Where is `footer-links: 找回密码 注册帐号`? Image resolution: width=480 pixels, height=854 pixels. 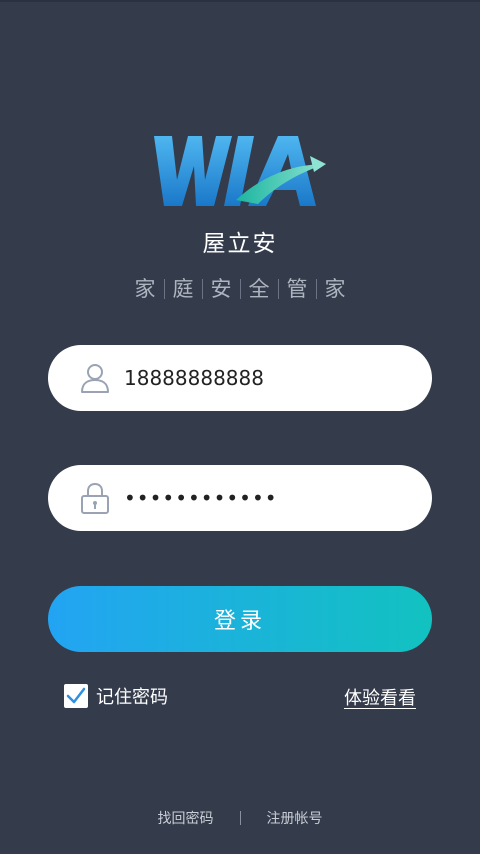
footer-links: 找回密码 注册帐号 is located at coordinates (240, 818).